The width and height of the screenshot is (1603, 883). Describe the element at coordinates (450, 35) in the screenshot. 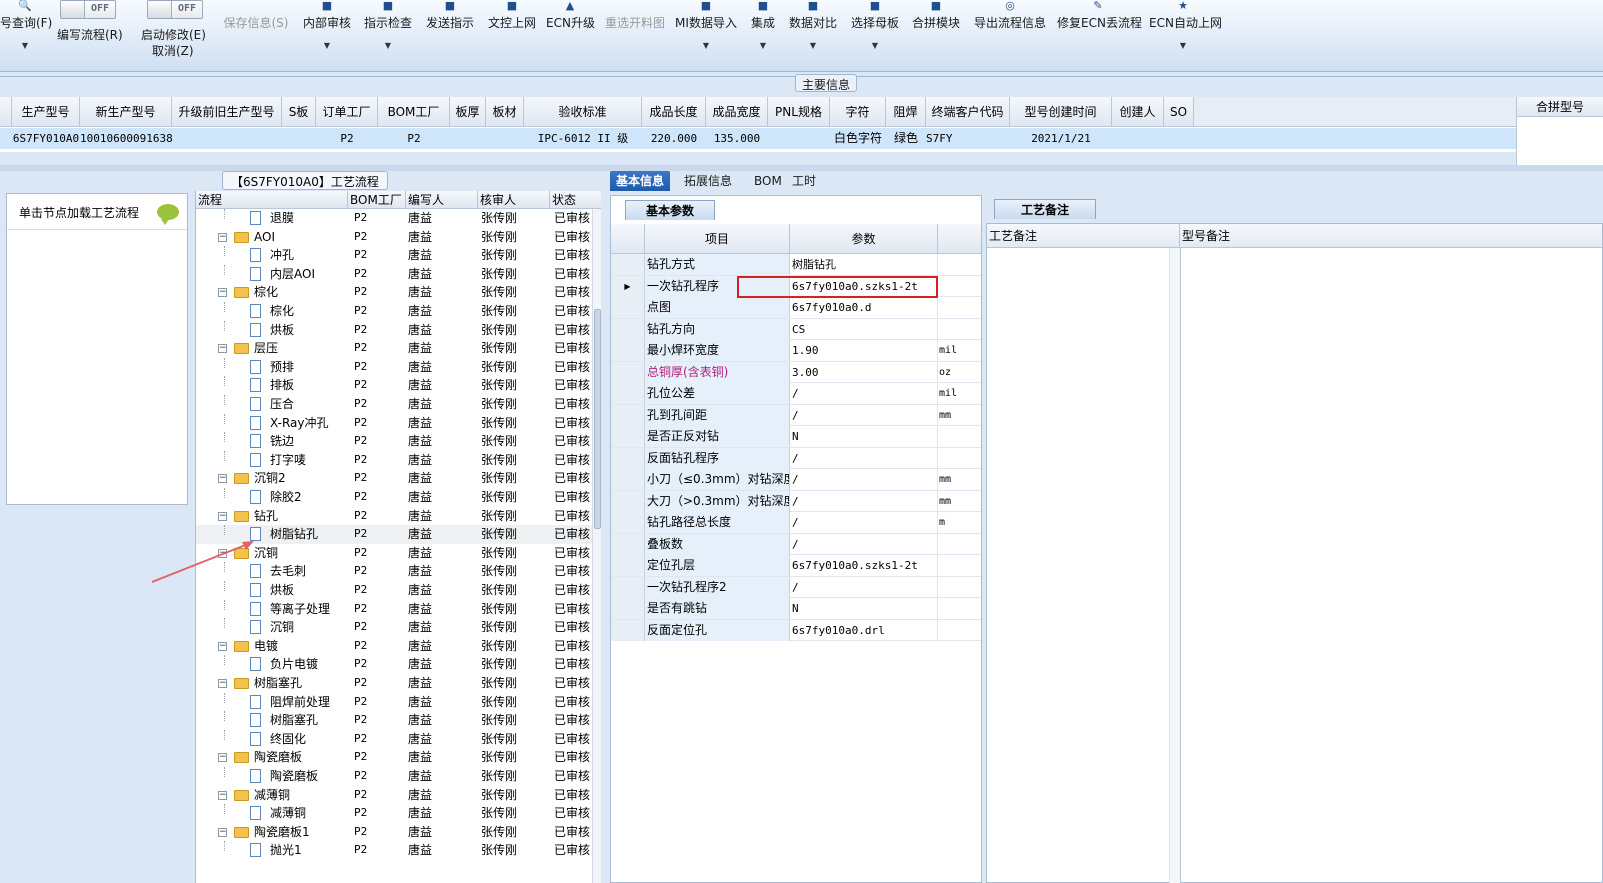

I see `send-instruction-button: ■ 发送指示` at that location.